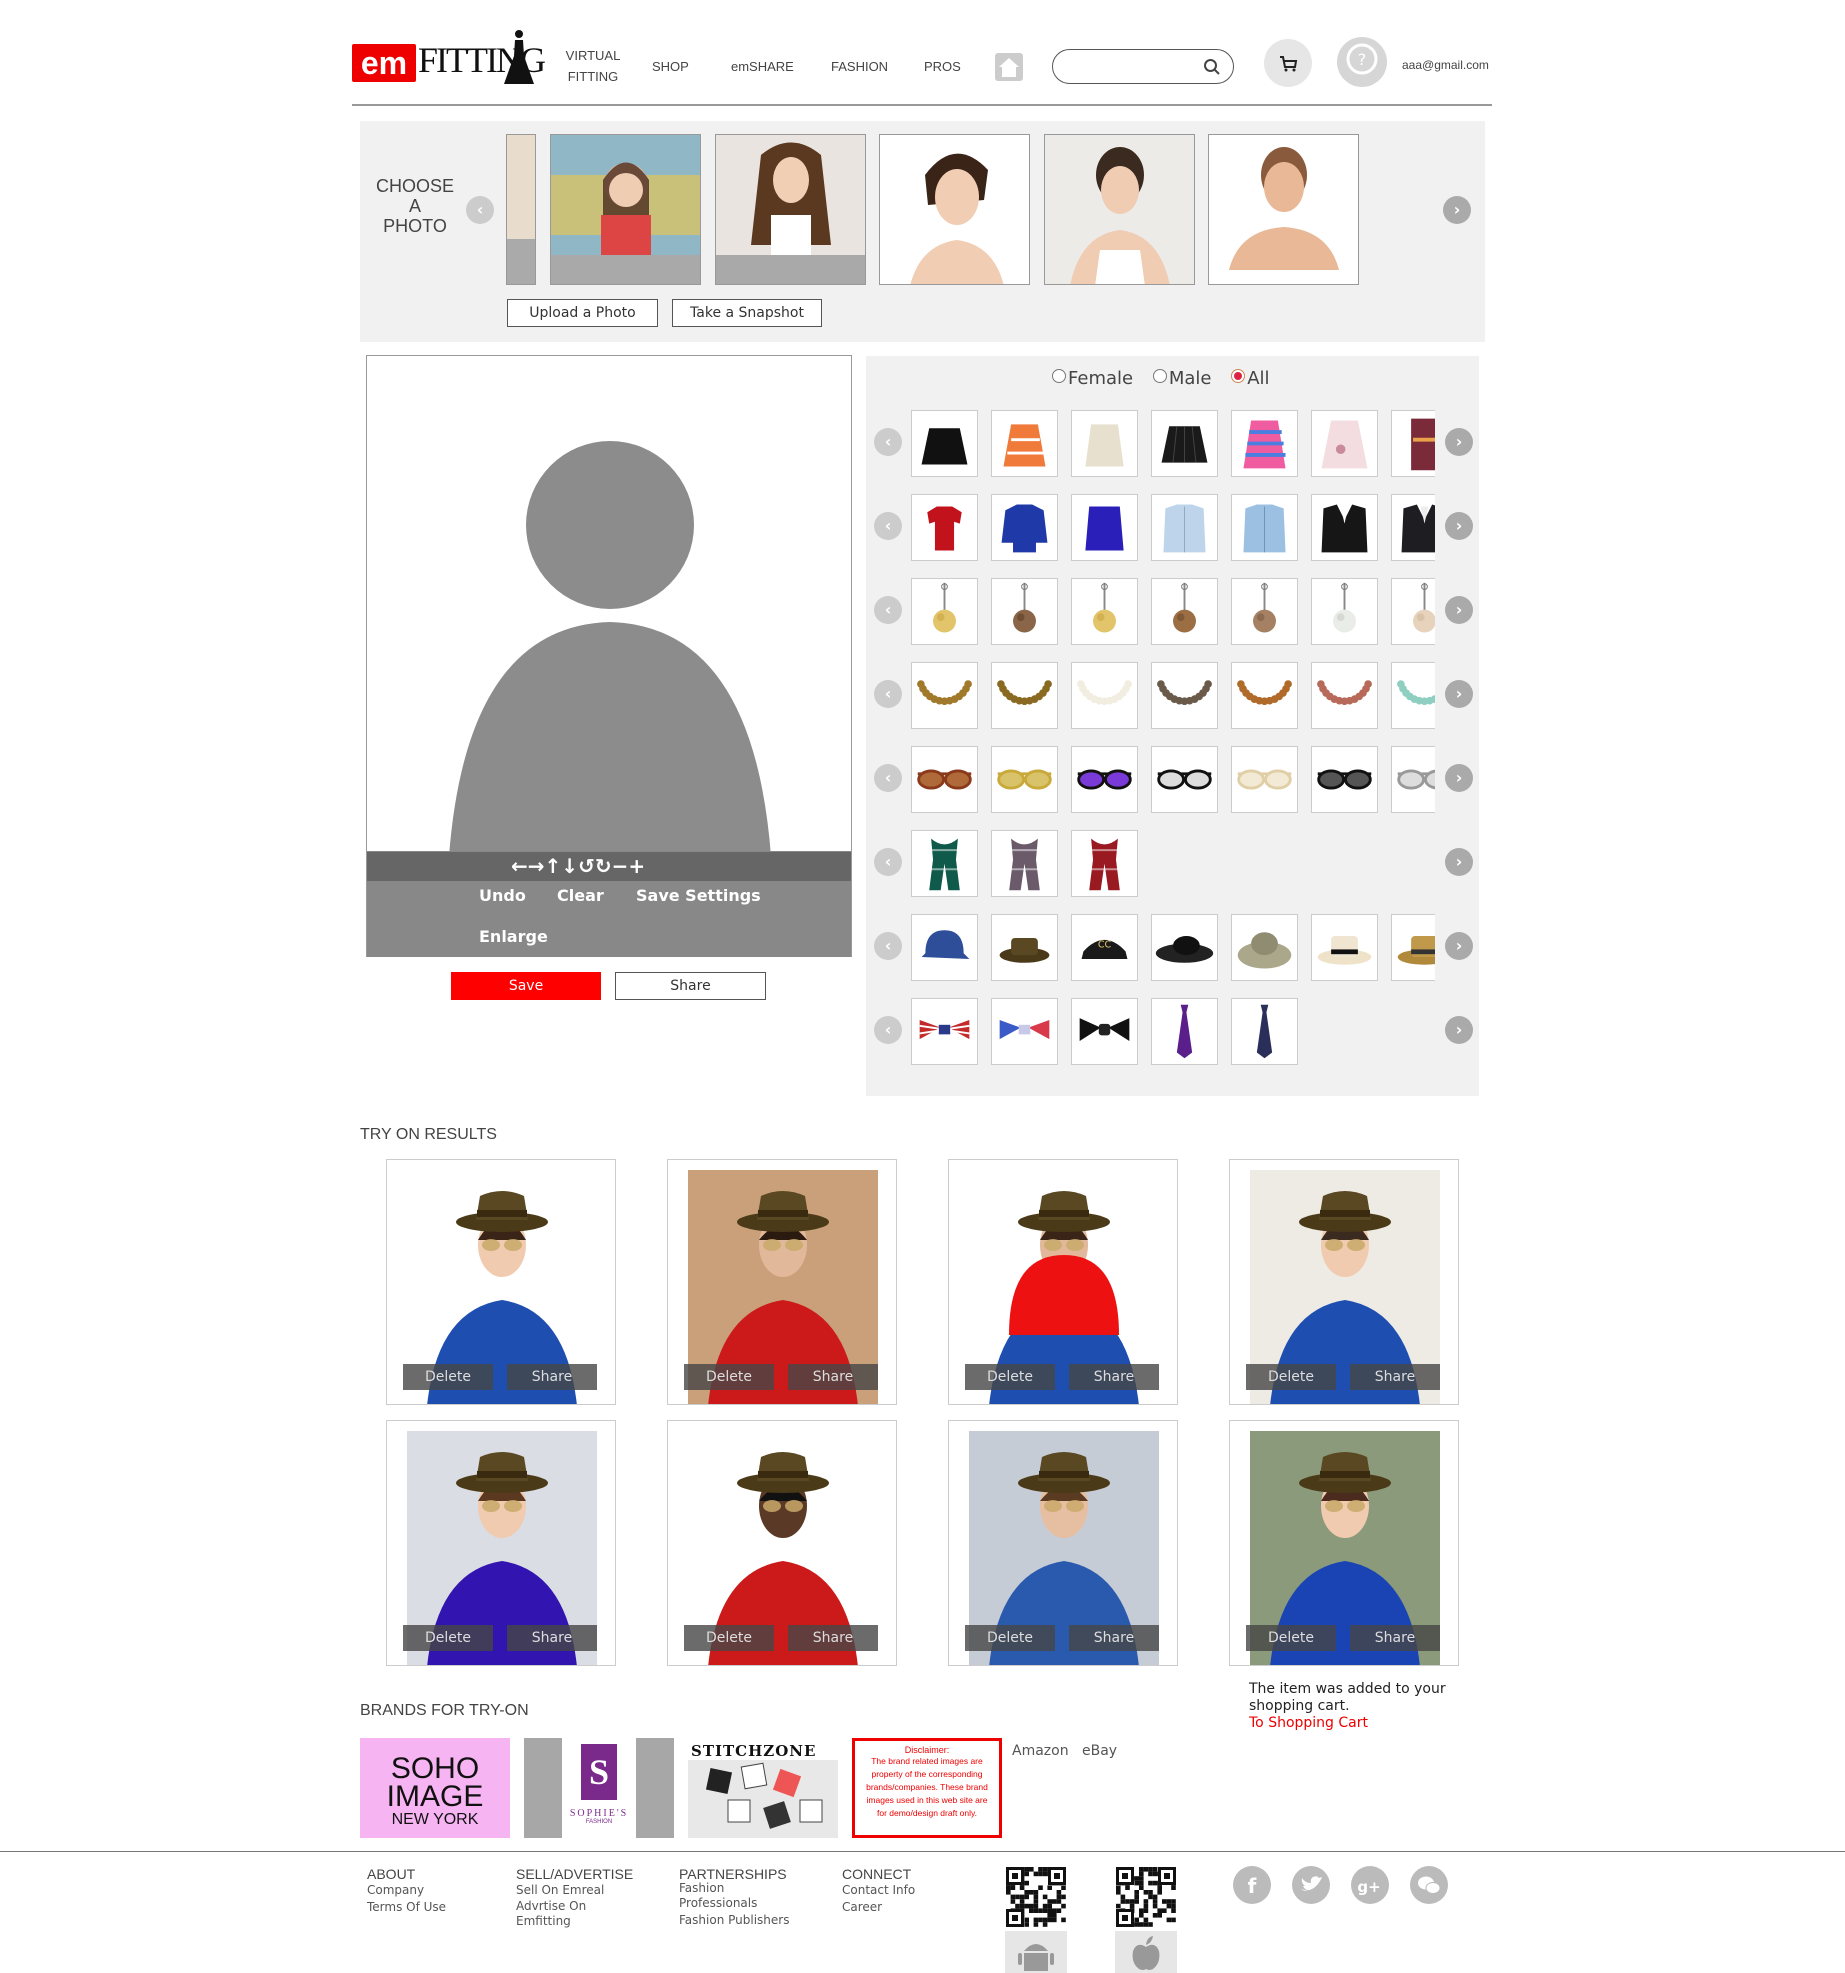 The width and height of the screenshot is (1845, 1973). Describe the element at coordinates (1308, 1723) in the screenshot. I see `to-shopping-cart-link: To Shopping Cart` at that location.